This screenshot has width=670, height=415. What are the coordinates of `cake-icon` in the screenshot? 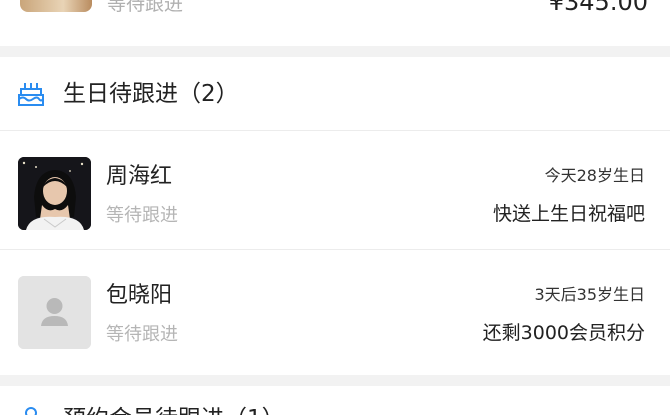 It's located at (31, 94).